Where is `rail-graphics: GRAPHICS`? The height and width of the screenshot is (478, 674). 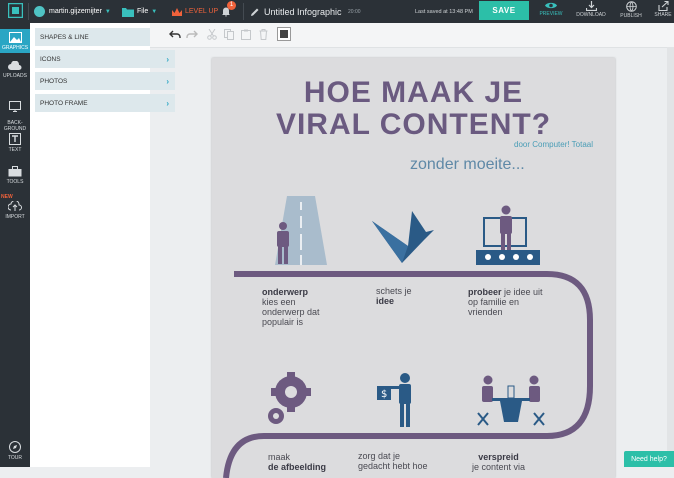 rail-graphics: GRAPHICS is located at coordinates (15, 41).